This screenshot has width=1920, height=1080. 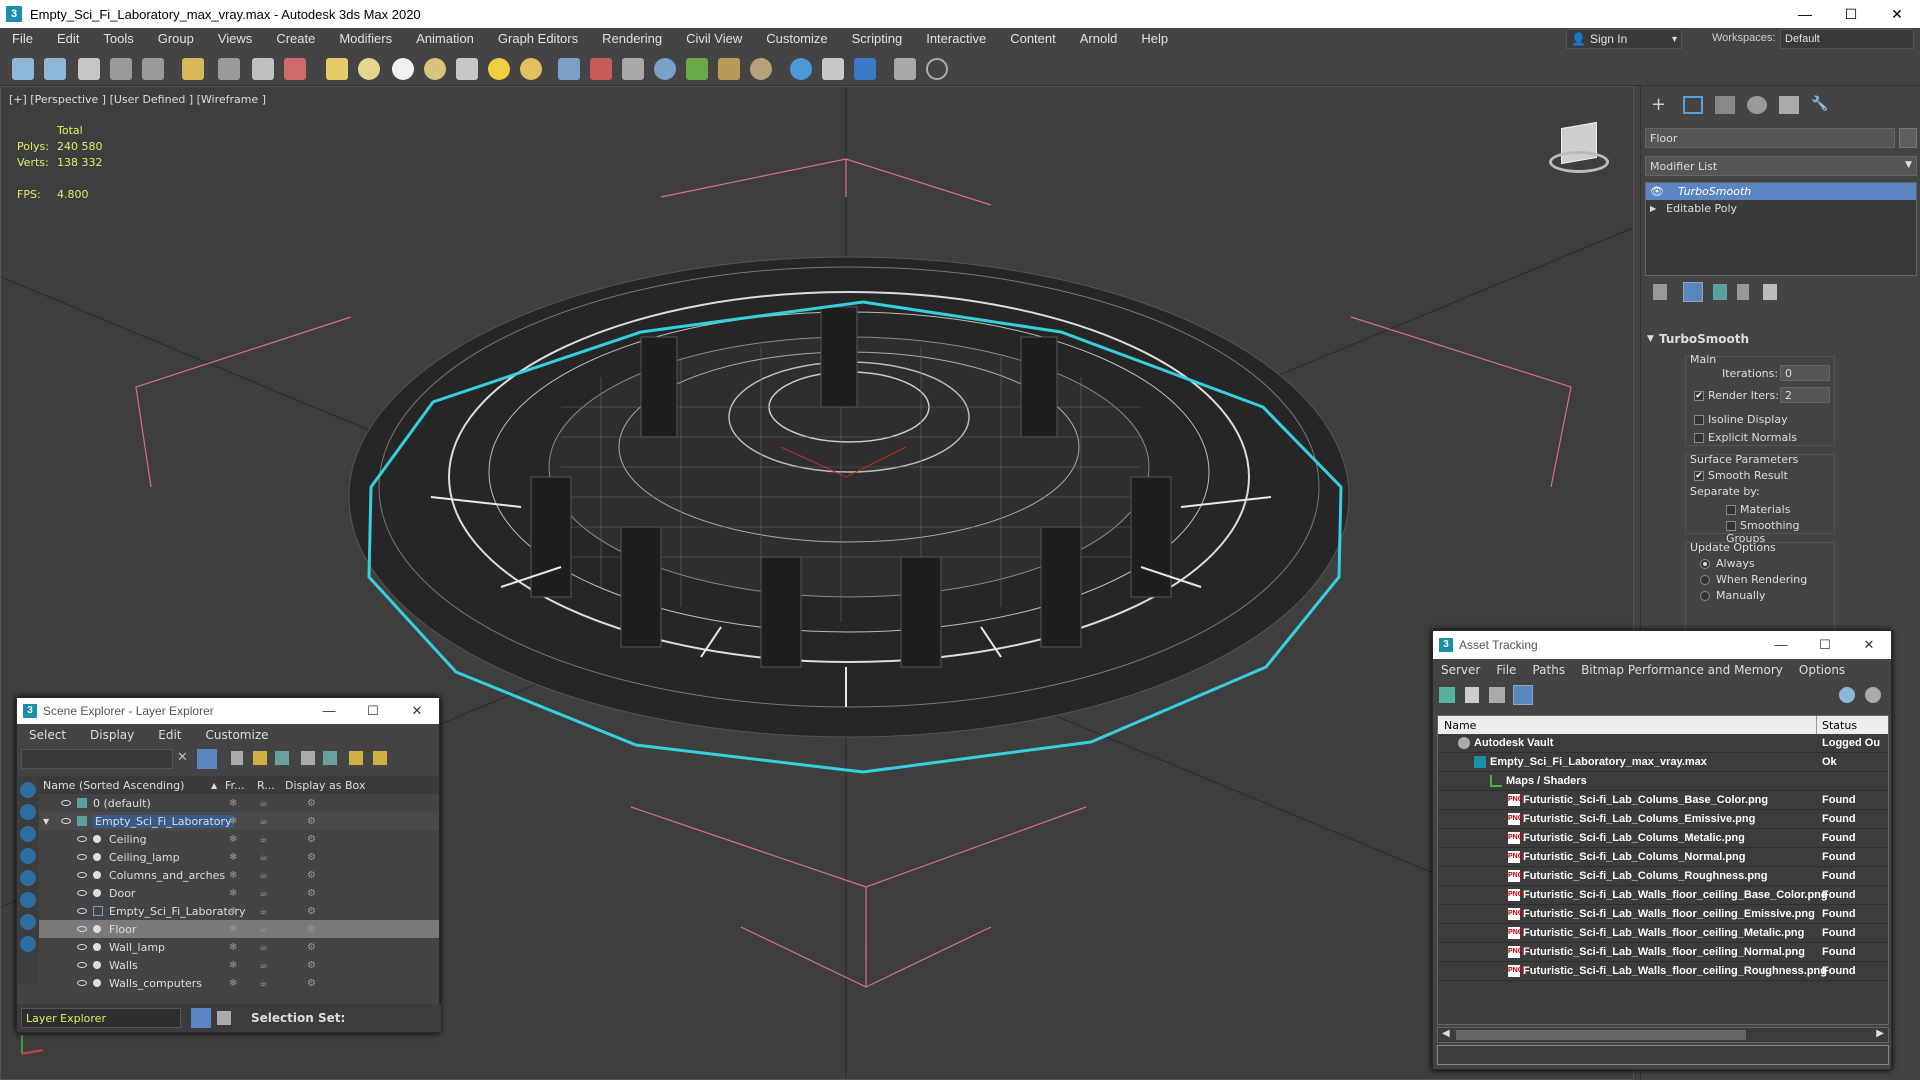 What do you see at coordinates (1705, 596) in the screenshot?
I see `manually-radio` at bounding box center [1705, 596].